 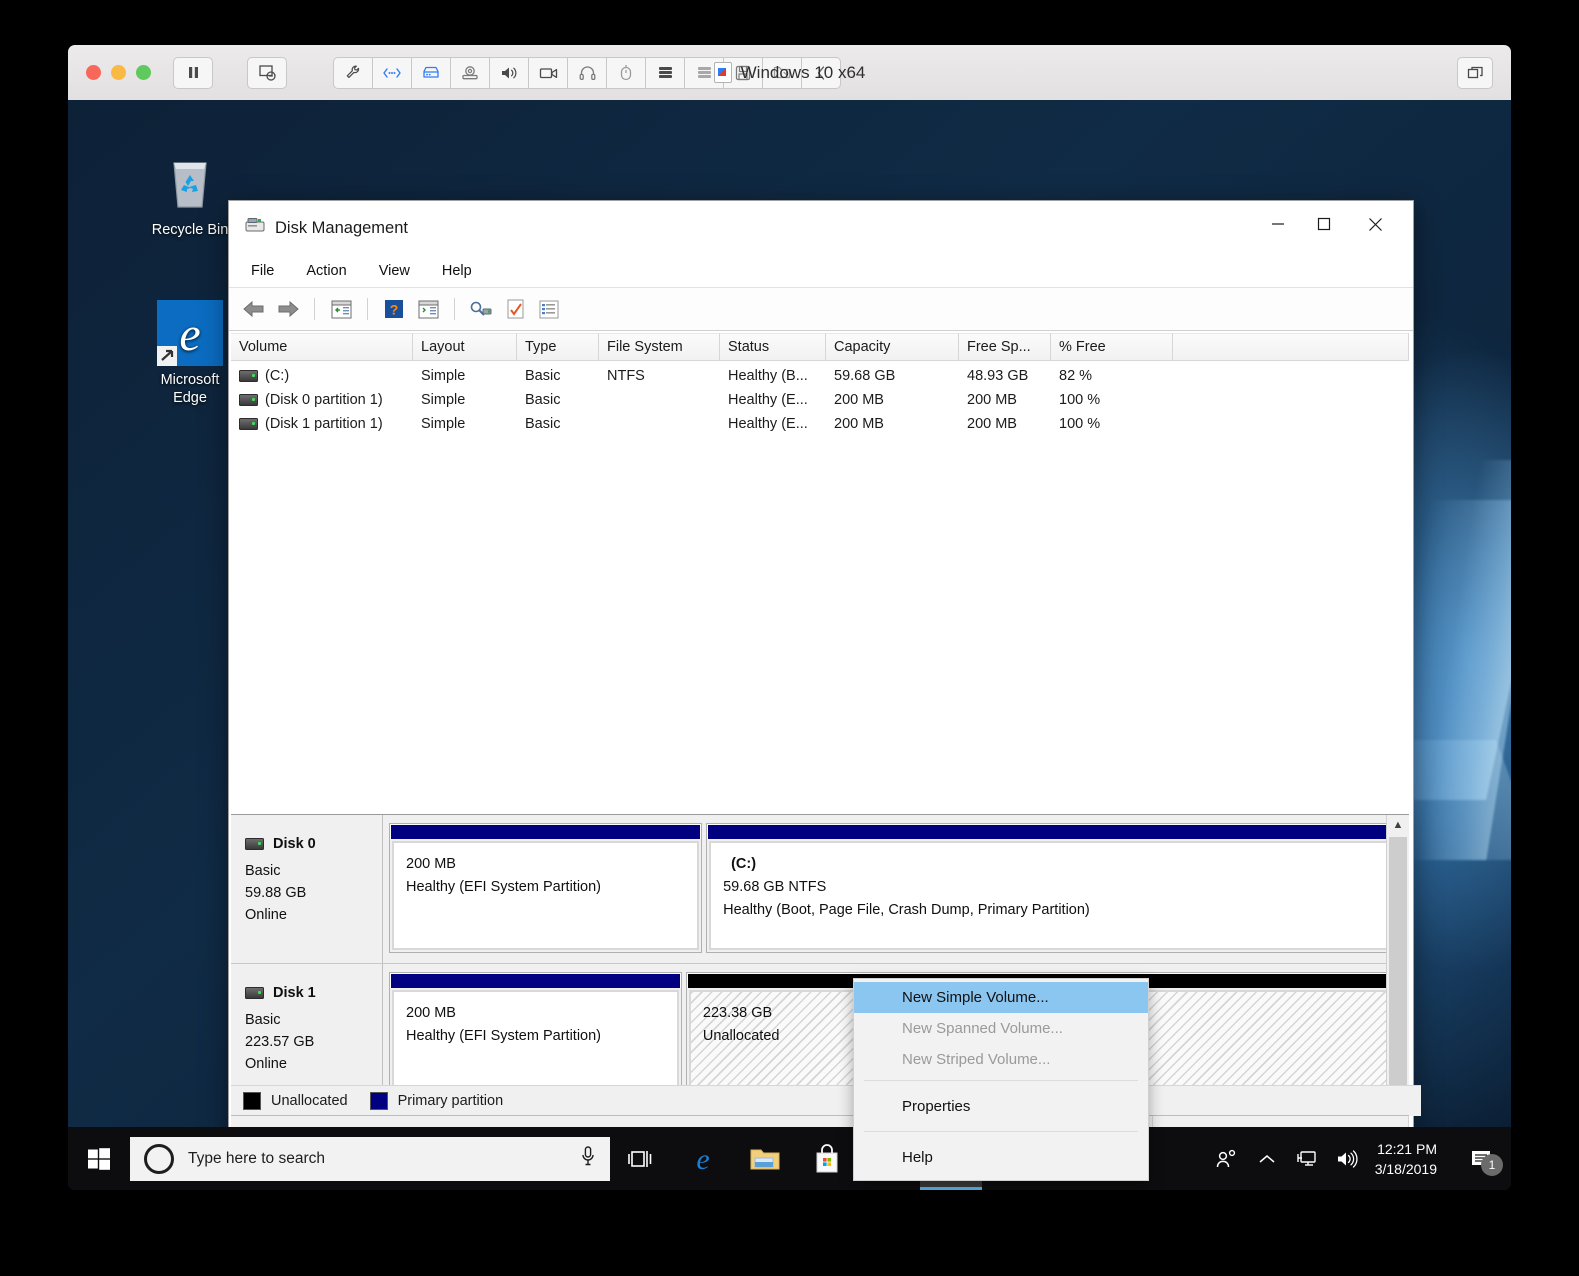 What do you see at coordinates (341, 309) in the screenshot?
I see `show-hide-console-tree-icon` at bounding box center [341, 309].